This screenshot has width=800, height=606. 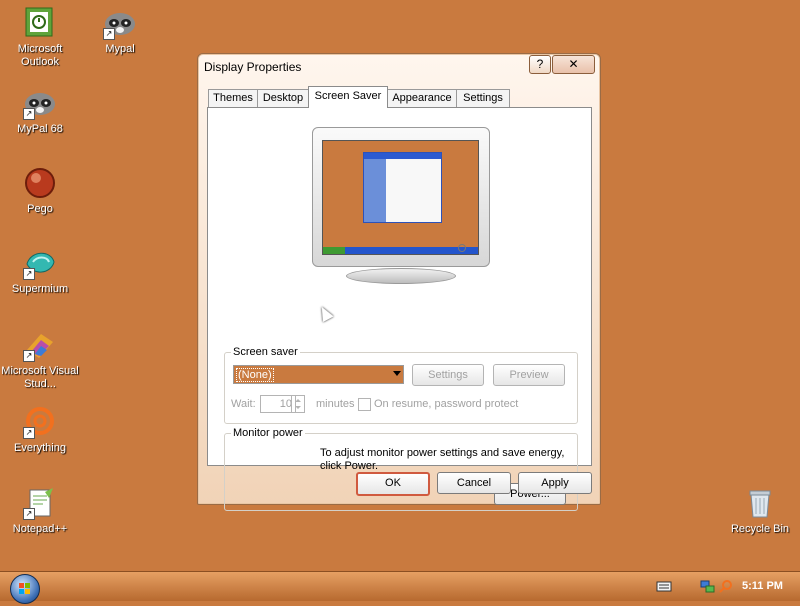 I want to click on tab-screen-saver: Screen Saver, so click(x=348, y=97).